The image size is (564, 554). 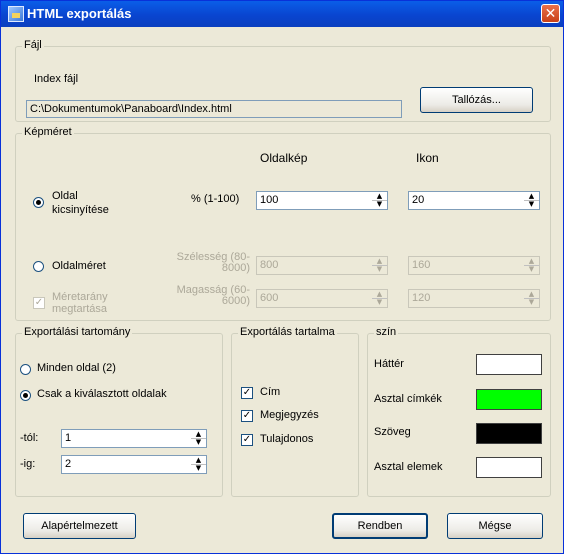 What do you see at coordinates (25, 369) in the screenshot?
I see `minden-oldal-radio` at bounding box center [25, 369].